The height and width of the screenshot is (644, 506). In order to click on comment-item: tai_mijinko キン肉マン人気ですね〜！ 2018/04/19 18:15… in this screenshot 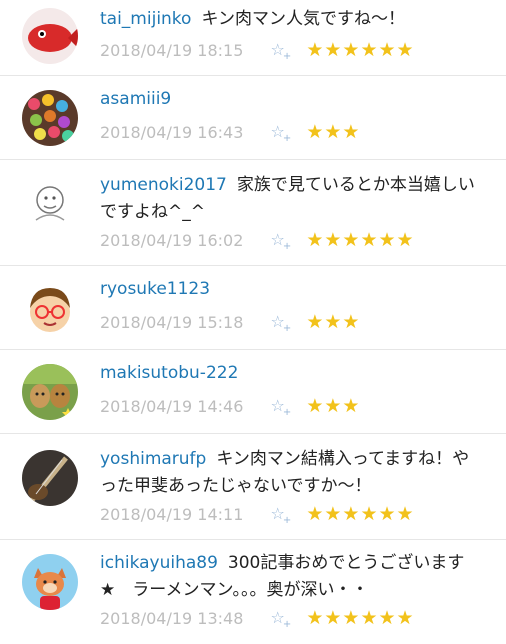, I will do `click(253, 38)`.